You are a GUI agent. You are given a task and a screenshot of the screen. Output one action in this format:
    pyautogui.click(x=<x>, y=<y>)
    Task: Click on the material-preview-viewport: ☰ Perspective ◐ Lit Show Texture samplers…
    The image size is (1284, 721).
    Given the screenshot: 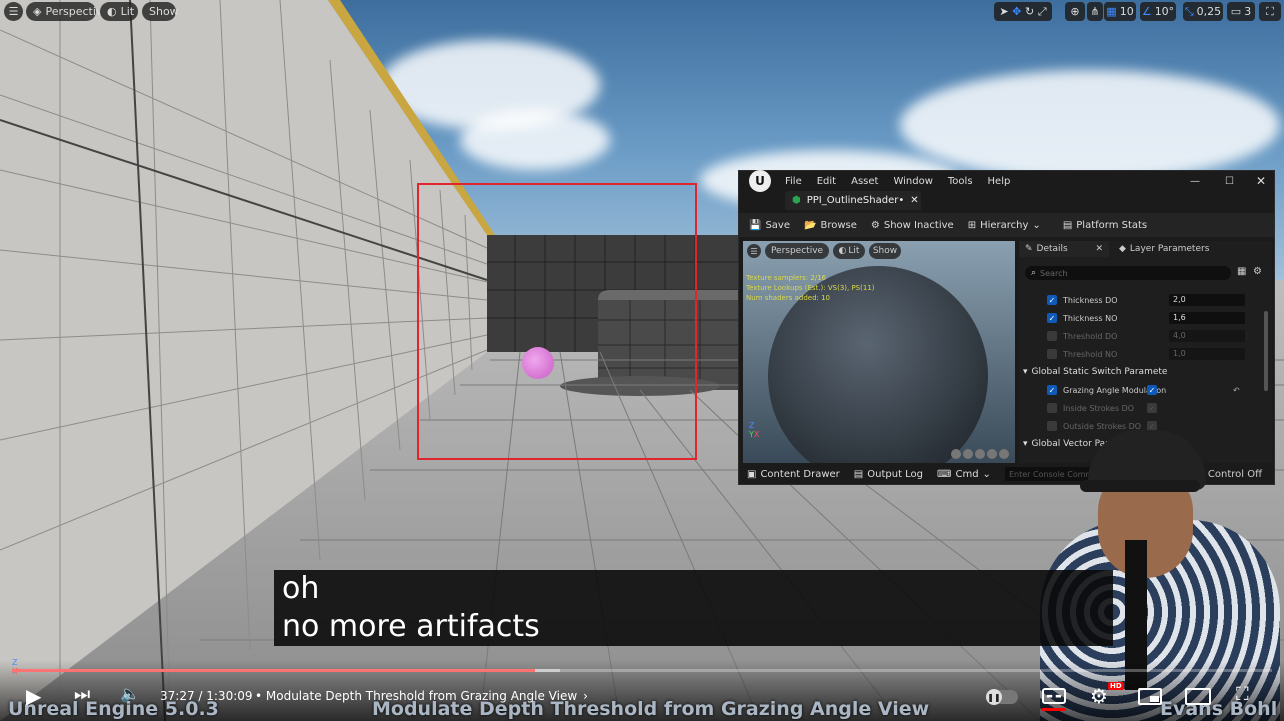 What is the action you would take?
    pyautogui.click(x=879, y=352)
    